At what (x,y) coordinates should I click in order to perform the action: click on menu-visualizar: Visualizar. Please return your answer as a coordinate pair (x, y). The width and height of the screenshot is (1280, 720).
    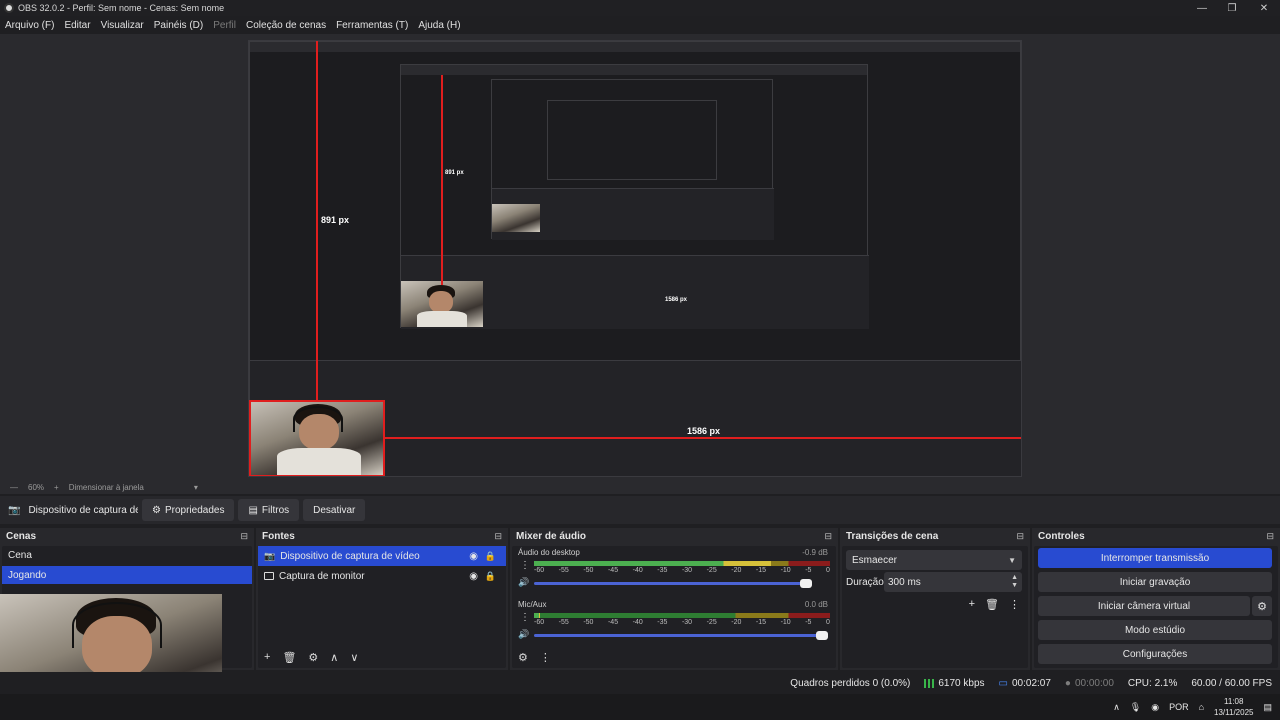
    Looking at the image, I should click on (122, 25).